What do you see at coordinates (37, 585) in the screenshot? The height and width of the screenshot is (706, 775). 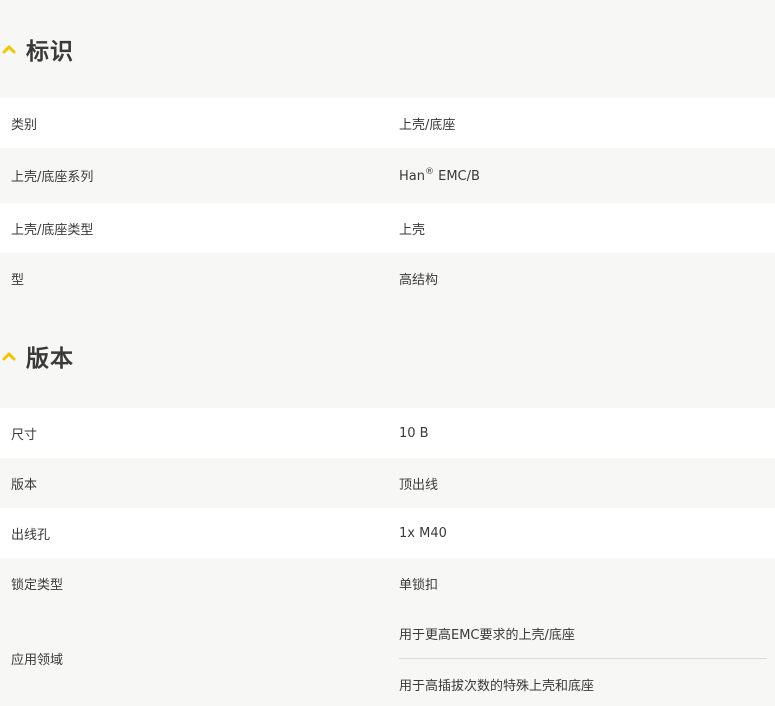 I see `spec-key: 锁定类型` at bounding box center [37, 585].